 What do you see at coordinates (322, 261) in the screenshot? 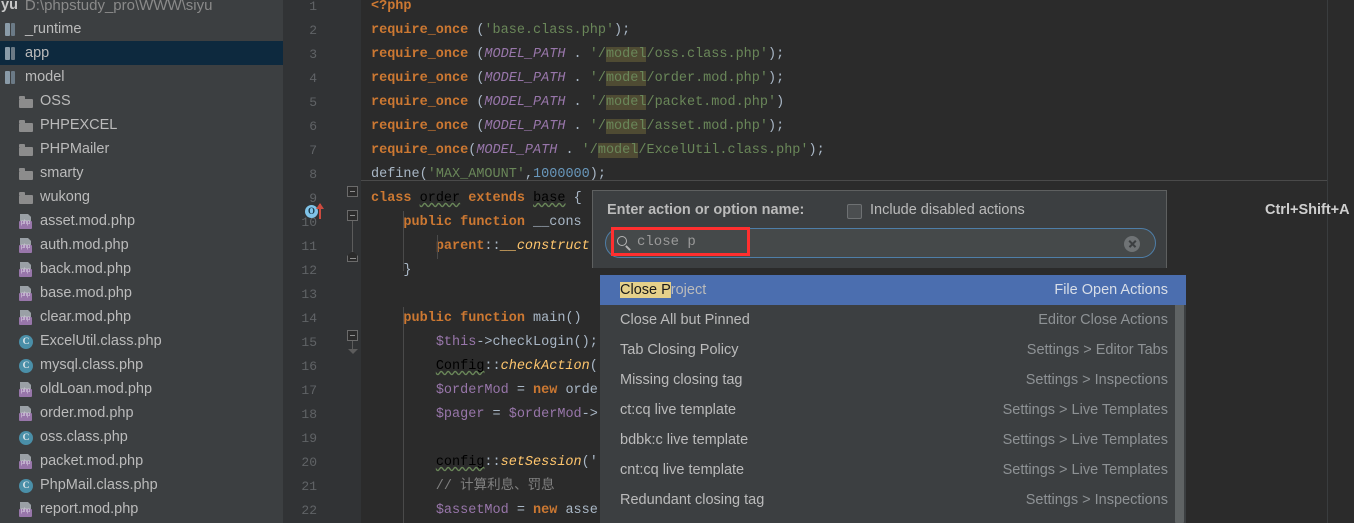
I see `editor-gutter: 1234567891011121314151617181920212223 O` at bounding box center [322, 261].